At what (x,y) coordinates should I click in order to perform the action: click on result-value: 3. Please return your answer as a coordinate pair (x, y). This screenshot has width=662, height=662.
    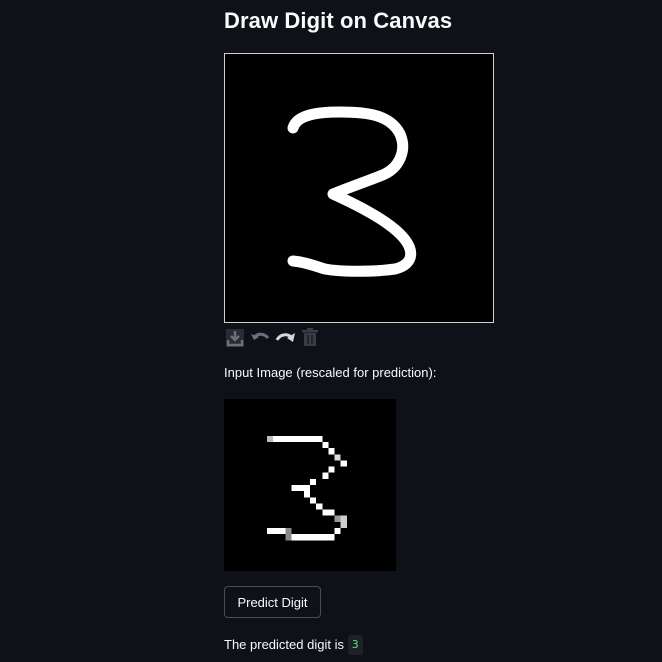
    Looking at the image, I should click on (355, 645).